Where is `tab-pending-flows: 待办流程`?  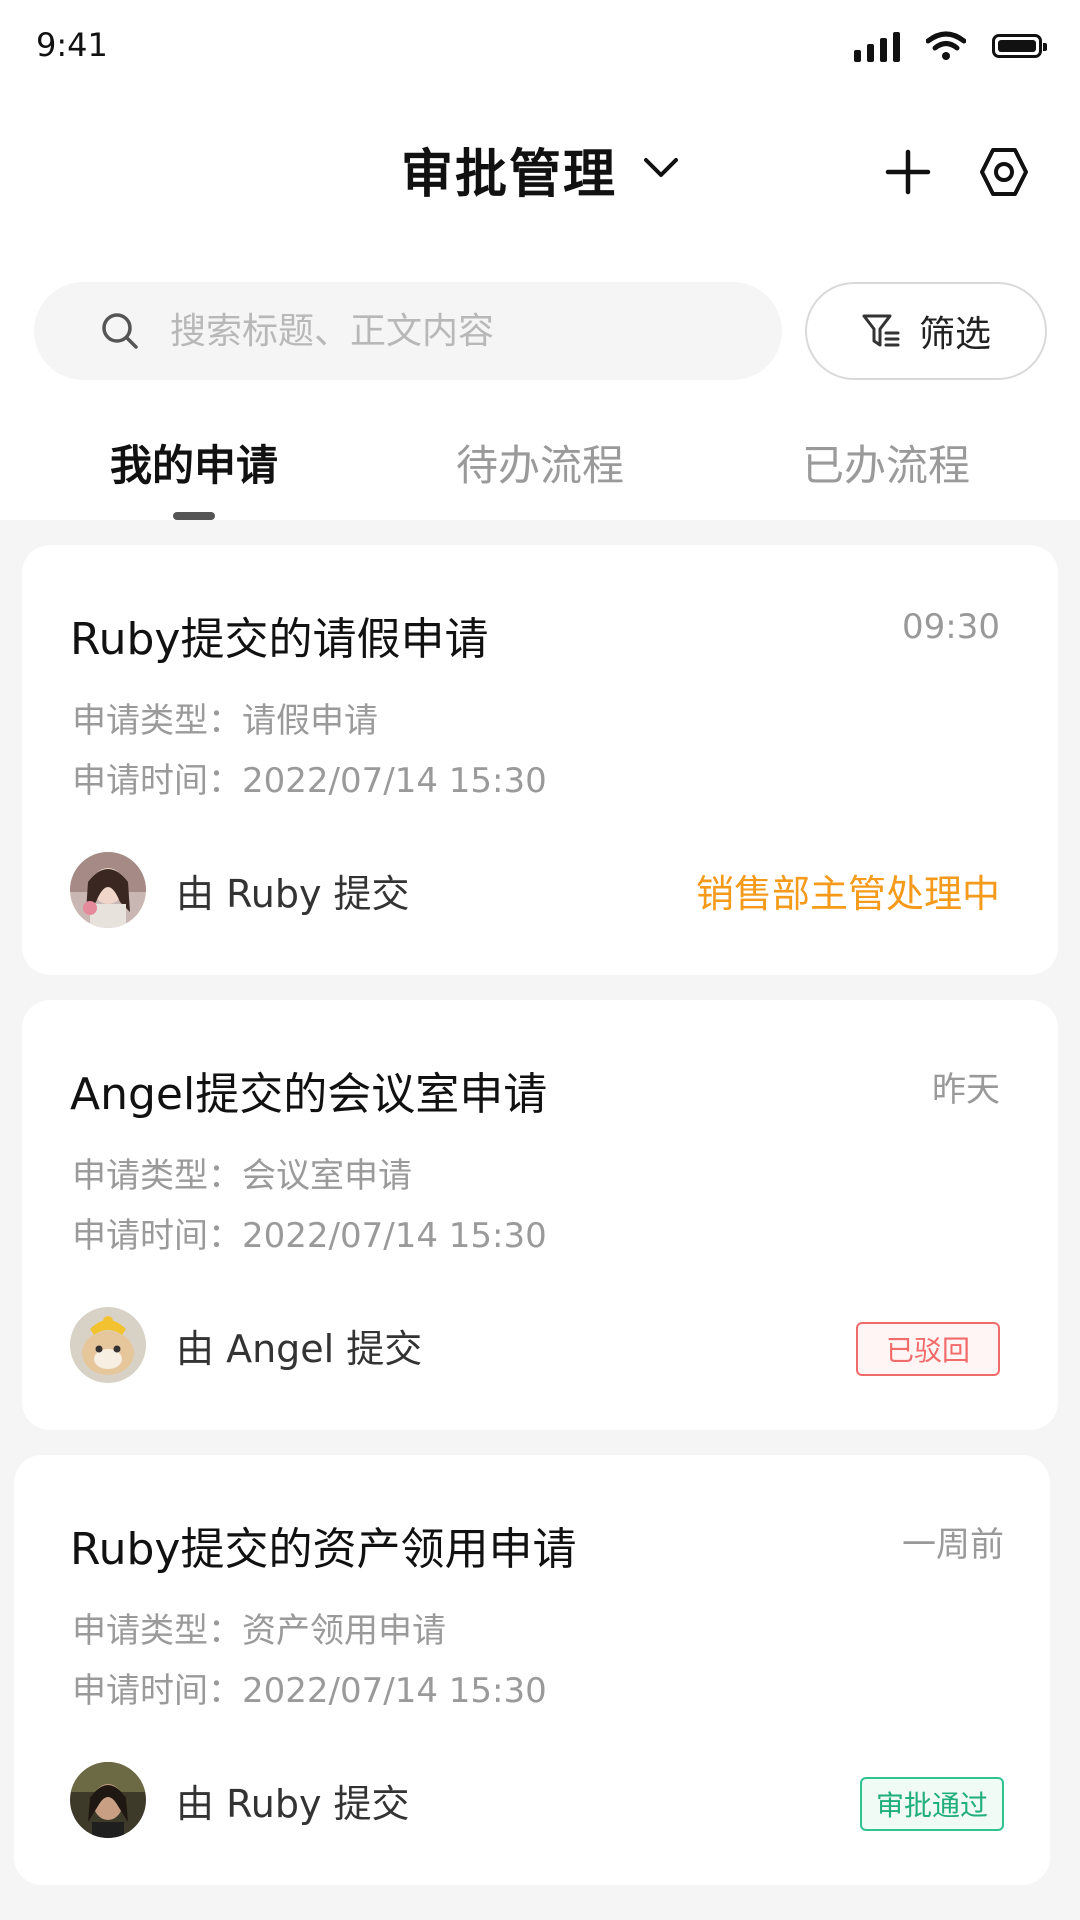
tab-pending-flows: 待办流程 is located at coordinates (540, 462).